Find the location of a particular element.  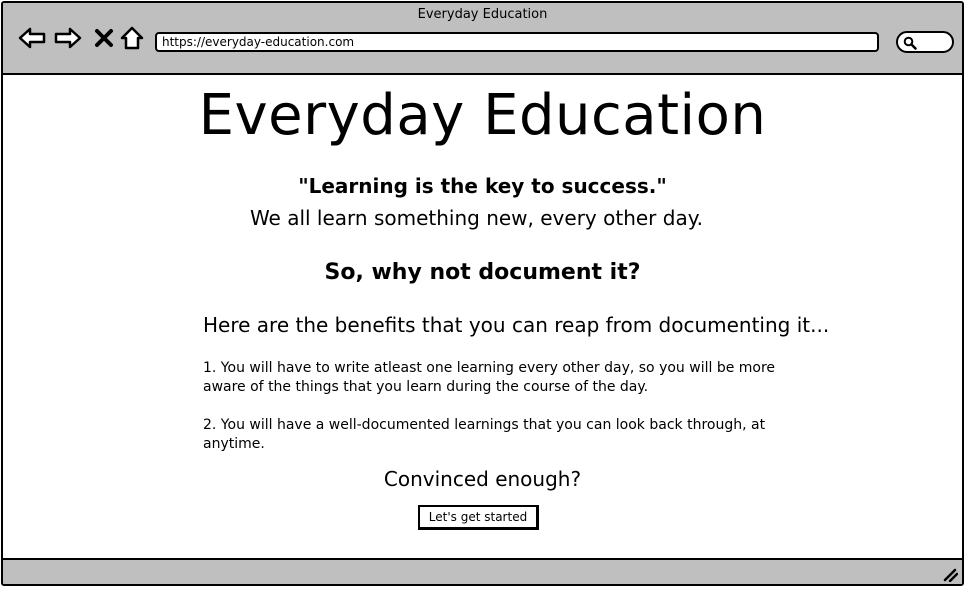

close-icon is located at coordinates (104, 38).